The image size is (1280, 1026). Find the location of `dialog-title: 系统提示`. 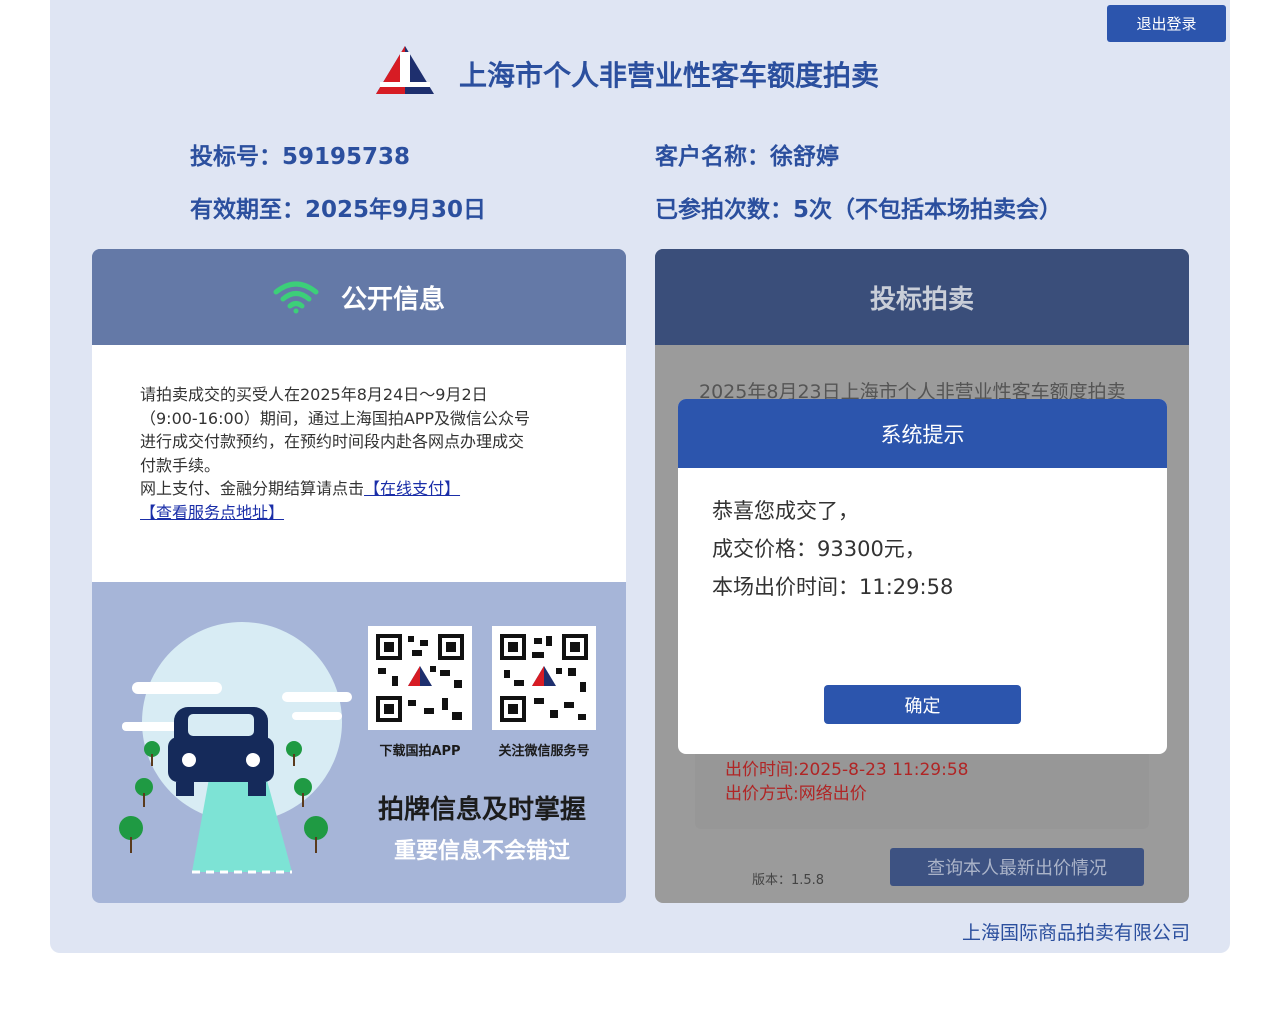

dialog-title: 系统提示 is located at coordinates (922, 433).